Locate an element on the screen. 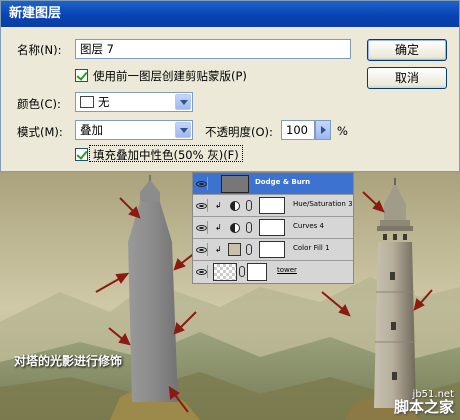 This screenshot has height=420, width=460. mode-select: 叠加 is located at coordinates (134, 130).